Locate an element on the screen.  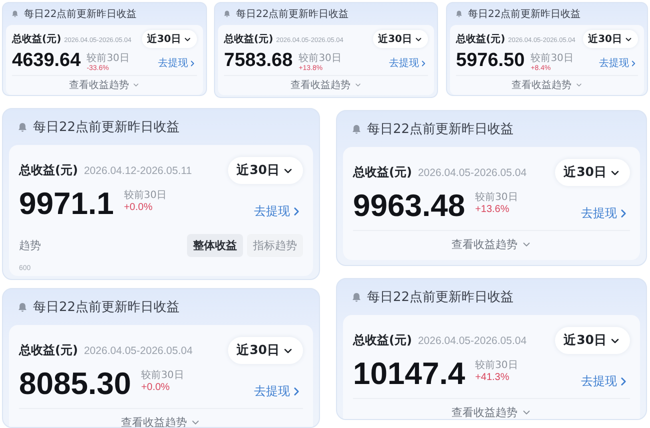
trend-label: 趋势 is located at coordinates (30, 245).